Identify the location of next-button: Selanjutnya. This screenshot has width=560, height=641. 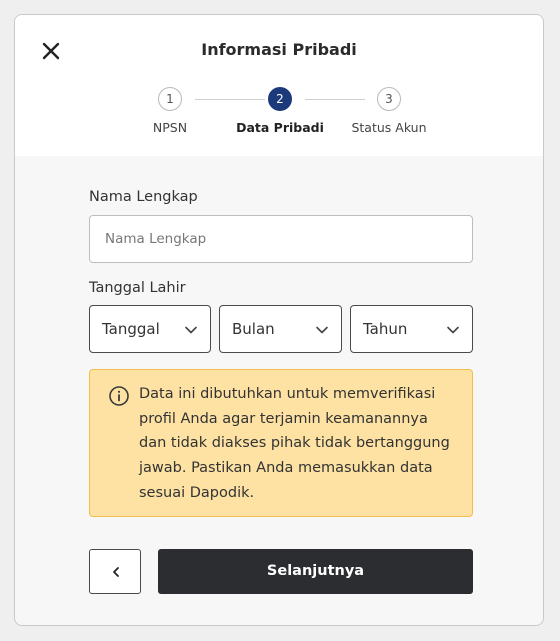
(315, 571).